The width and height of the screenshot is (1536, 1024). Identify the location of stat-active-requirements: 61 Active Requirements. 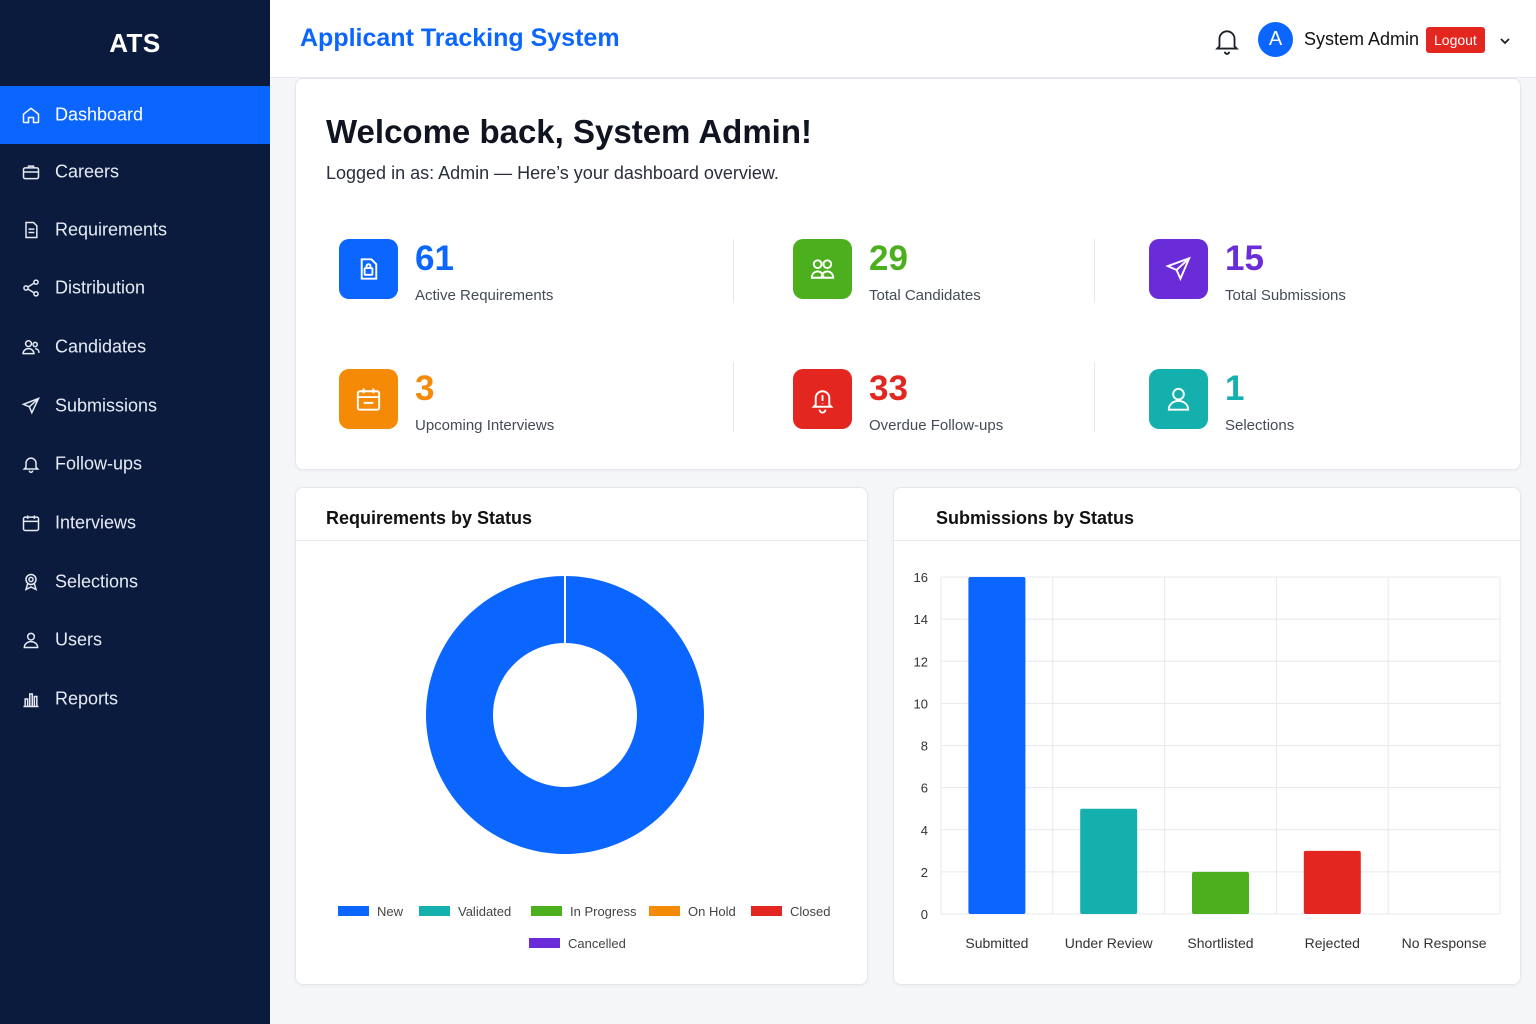
(489, 271).